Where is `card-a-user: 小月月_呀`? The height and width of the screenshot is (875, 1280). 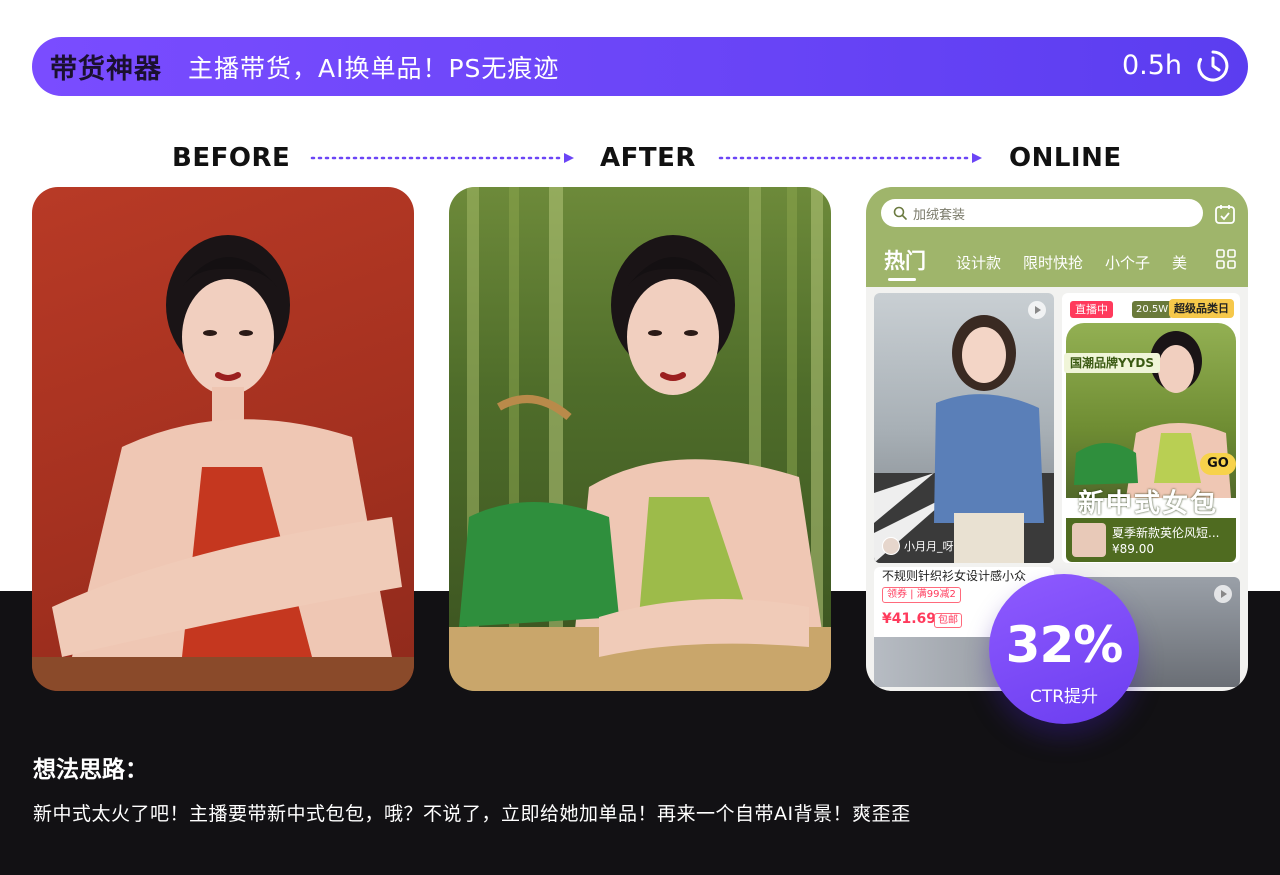
card-a-user: 小月月_呀 is located at coordinates (918, 546).